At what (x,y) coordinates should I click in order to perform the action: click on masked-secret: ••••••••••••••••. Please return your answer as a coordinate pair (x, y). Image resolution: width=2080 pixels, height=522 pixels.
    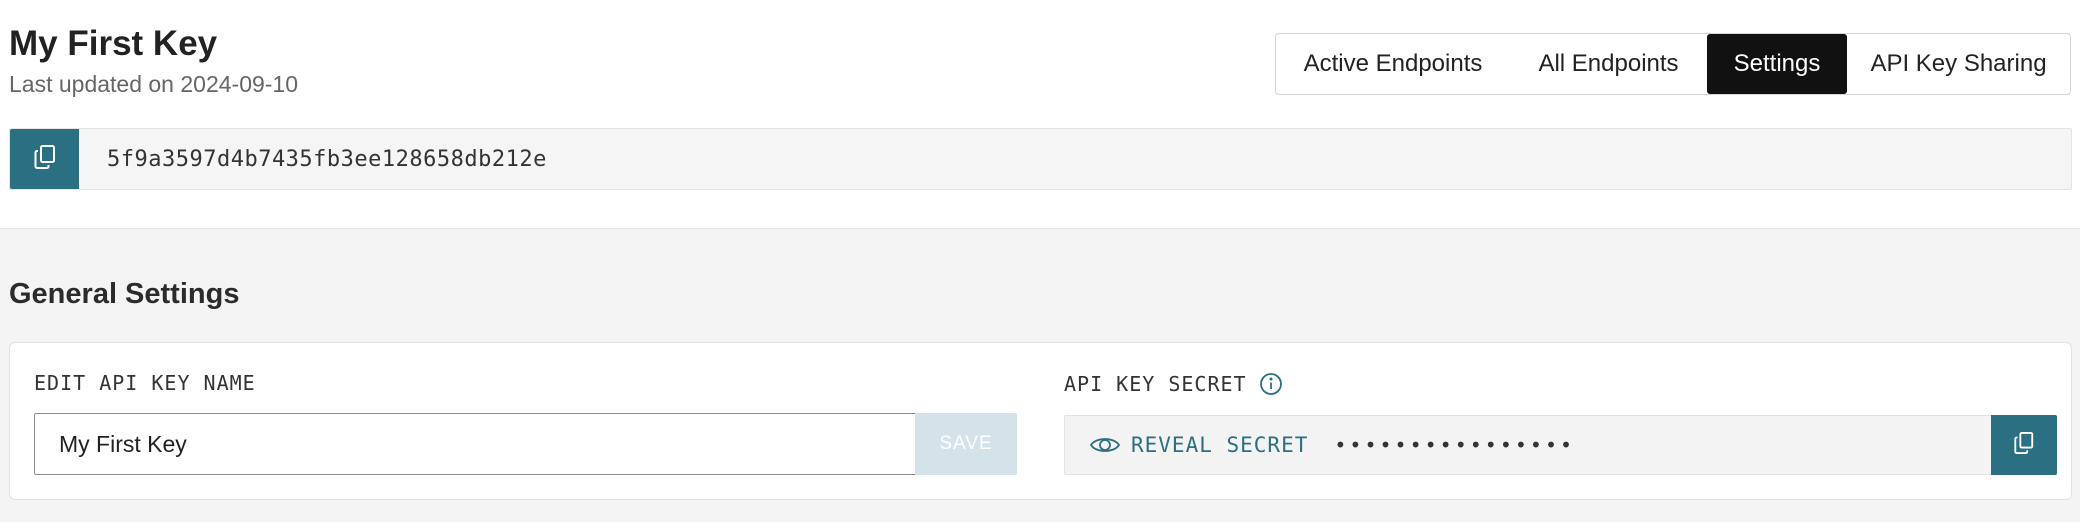
    Looking at the image, I should click on (1455, 445).